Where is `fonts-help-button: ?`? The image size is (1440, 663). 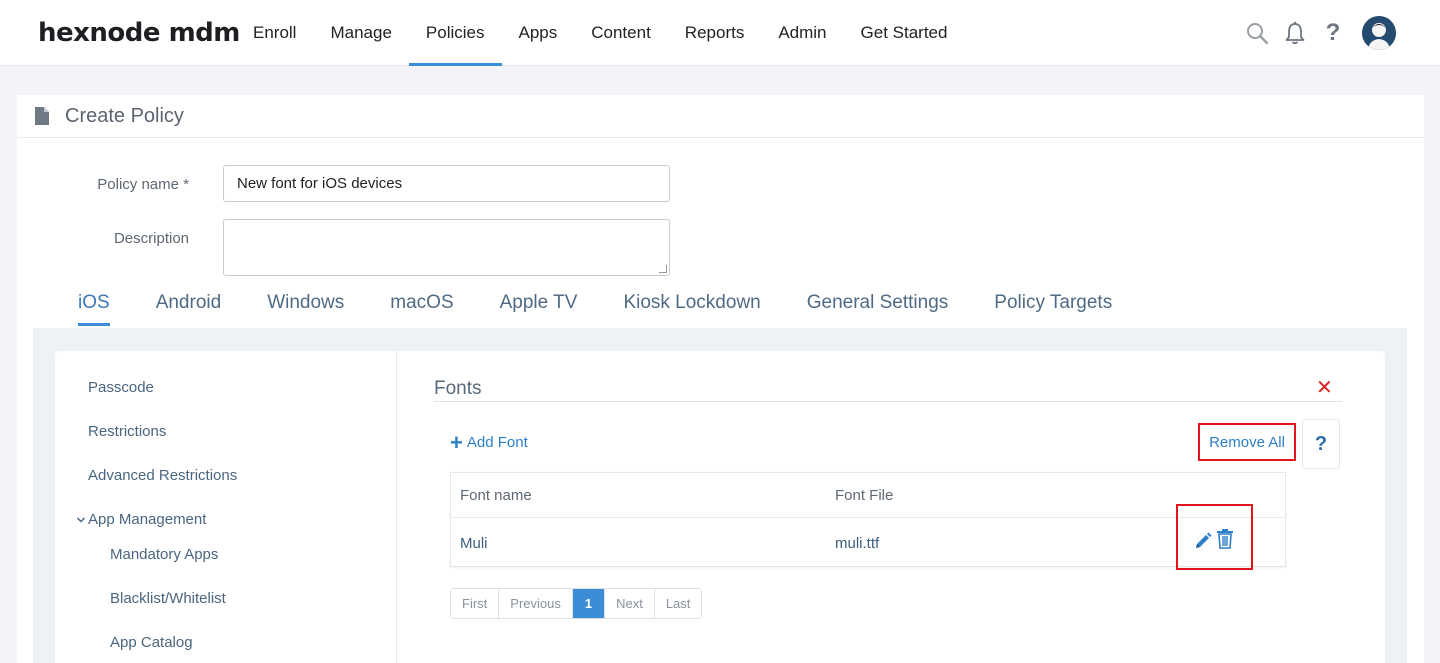
fonts-help-button: ? is located at coordinates (1321, 444).